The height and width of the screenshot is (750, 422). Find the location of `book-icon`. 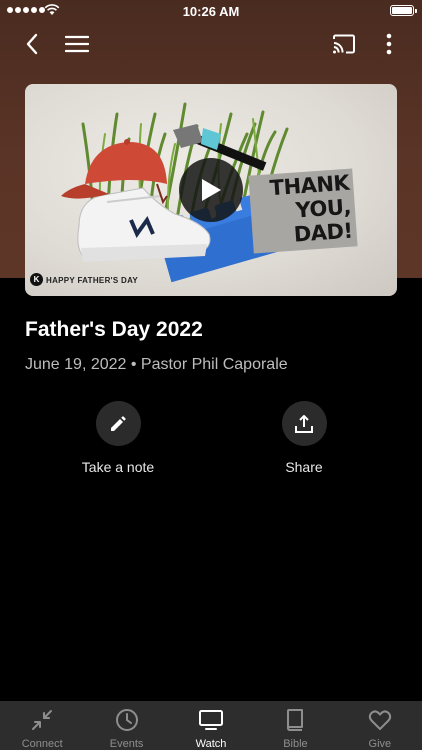

book-icon is located at coordinates (295, 720).